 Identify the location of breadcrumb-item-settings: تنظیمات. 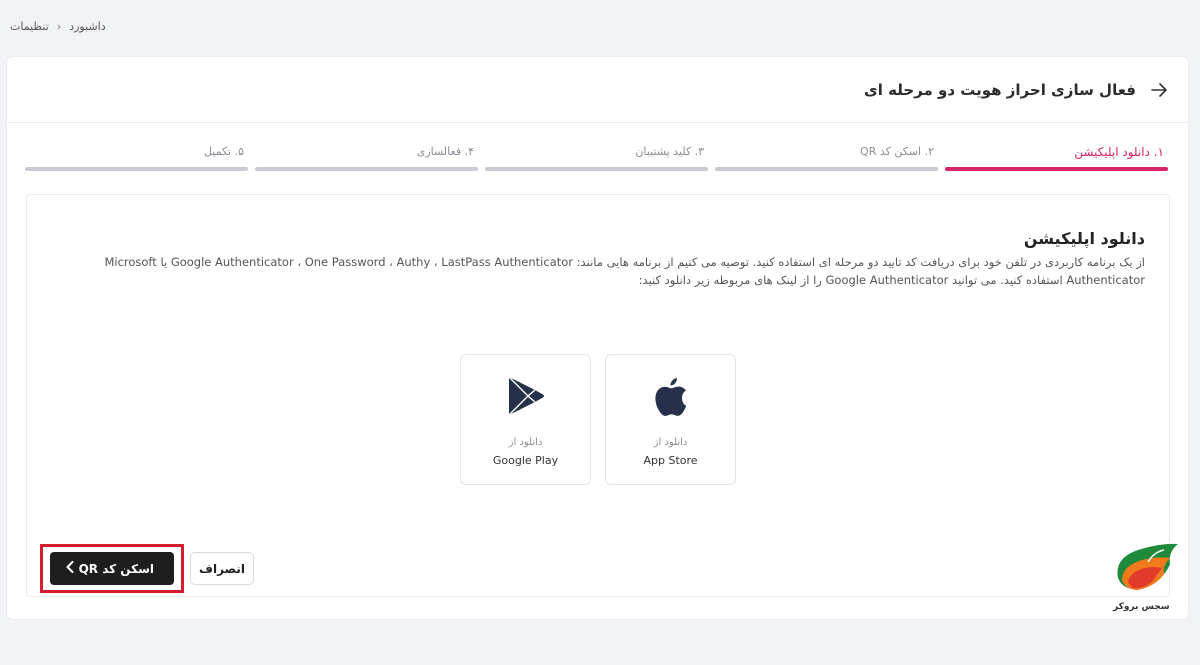
(29, 26).